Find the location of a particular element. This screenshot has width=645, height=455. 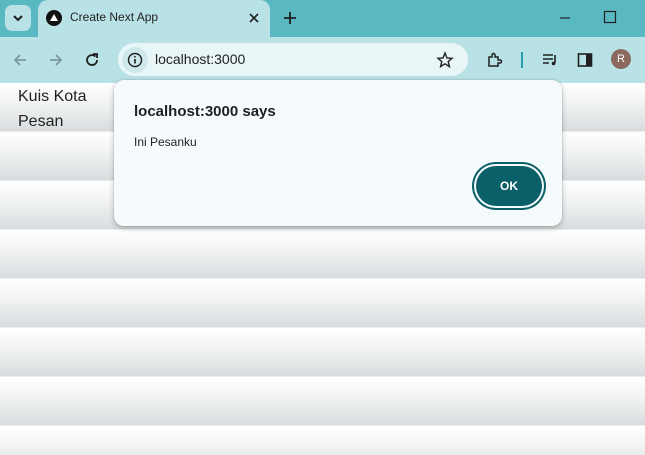

page-line-pesan: Pesan is located at coordinates (41, 121).